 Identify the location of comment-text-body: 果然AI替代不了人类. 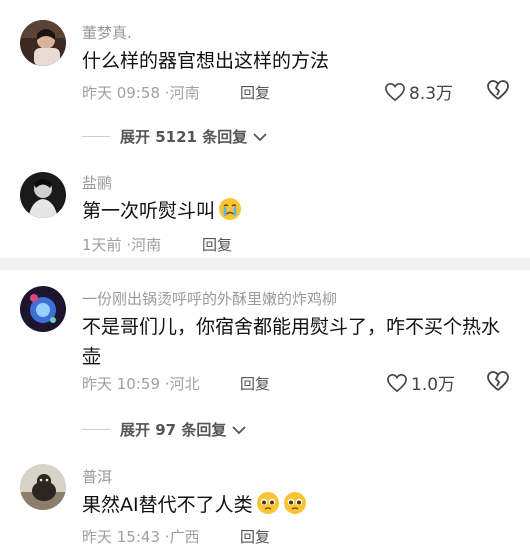
(167, 505).